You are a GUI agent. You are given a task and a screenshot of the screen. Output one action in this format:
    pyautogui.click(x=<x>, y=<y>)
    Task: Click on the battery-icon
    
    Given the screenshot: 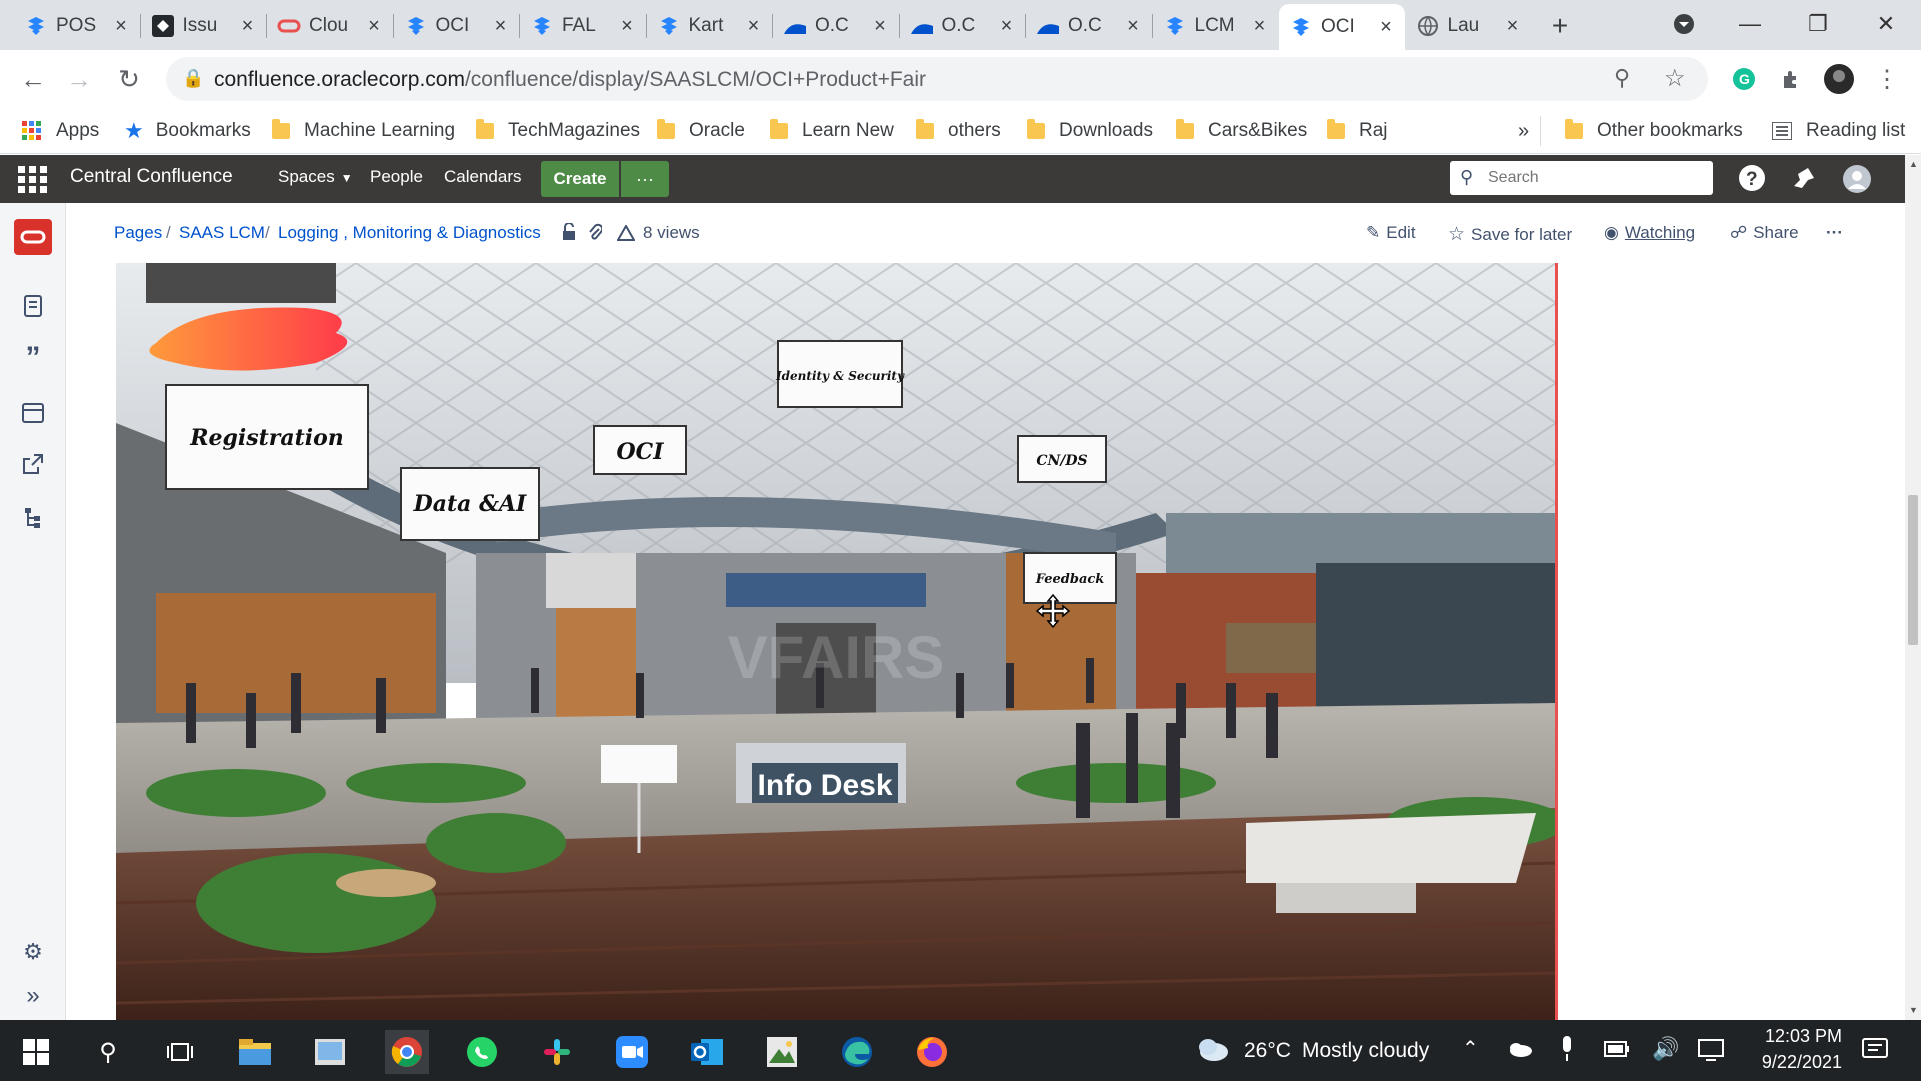 What is the action you would take?
    pyautogui.click(x=1617, y=1051)
    